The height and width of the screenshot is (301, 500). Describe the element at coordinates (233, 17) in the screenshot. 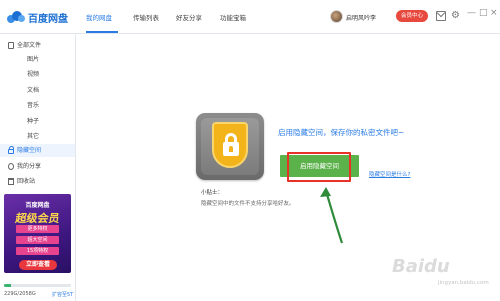

I see `tab-feature-box: 功能宝箱` at that location.